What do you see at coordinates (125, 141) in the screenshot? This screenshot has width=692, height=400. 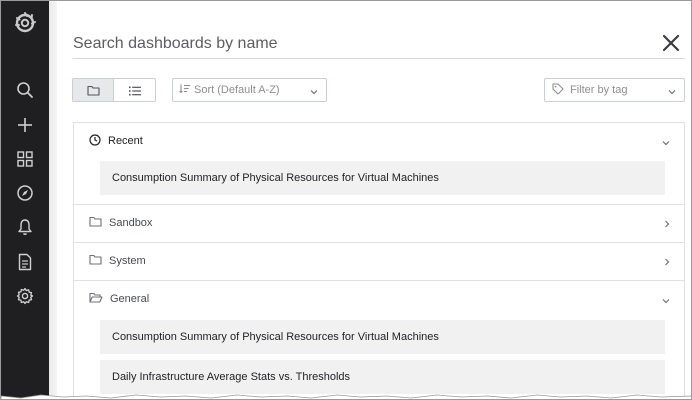 I see `section-label-recent: Recent` at bounding box center [125, 141].